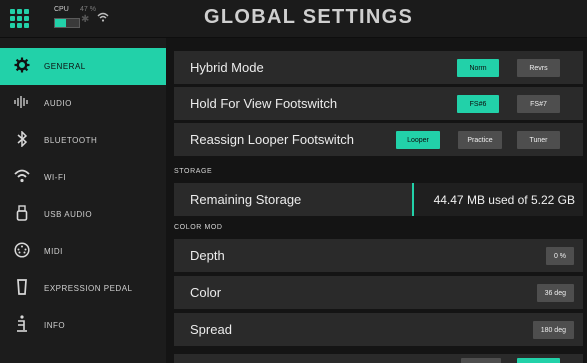 This screenshot has width=587, height=363. Describe the element at coordinates (22, 325) in the screenshot. I see `info-icon` at that location.